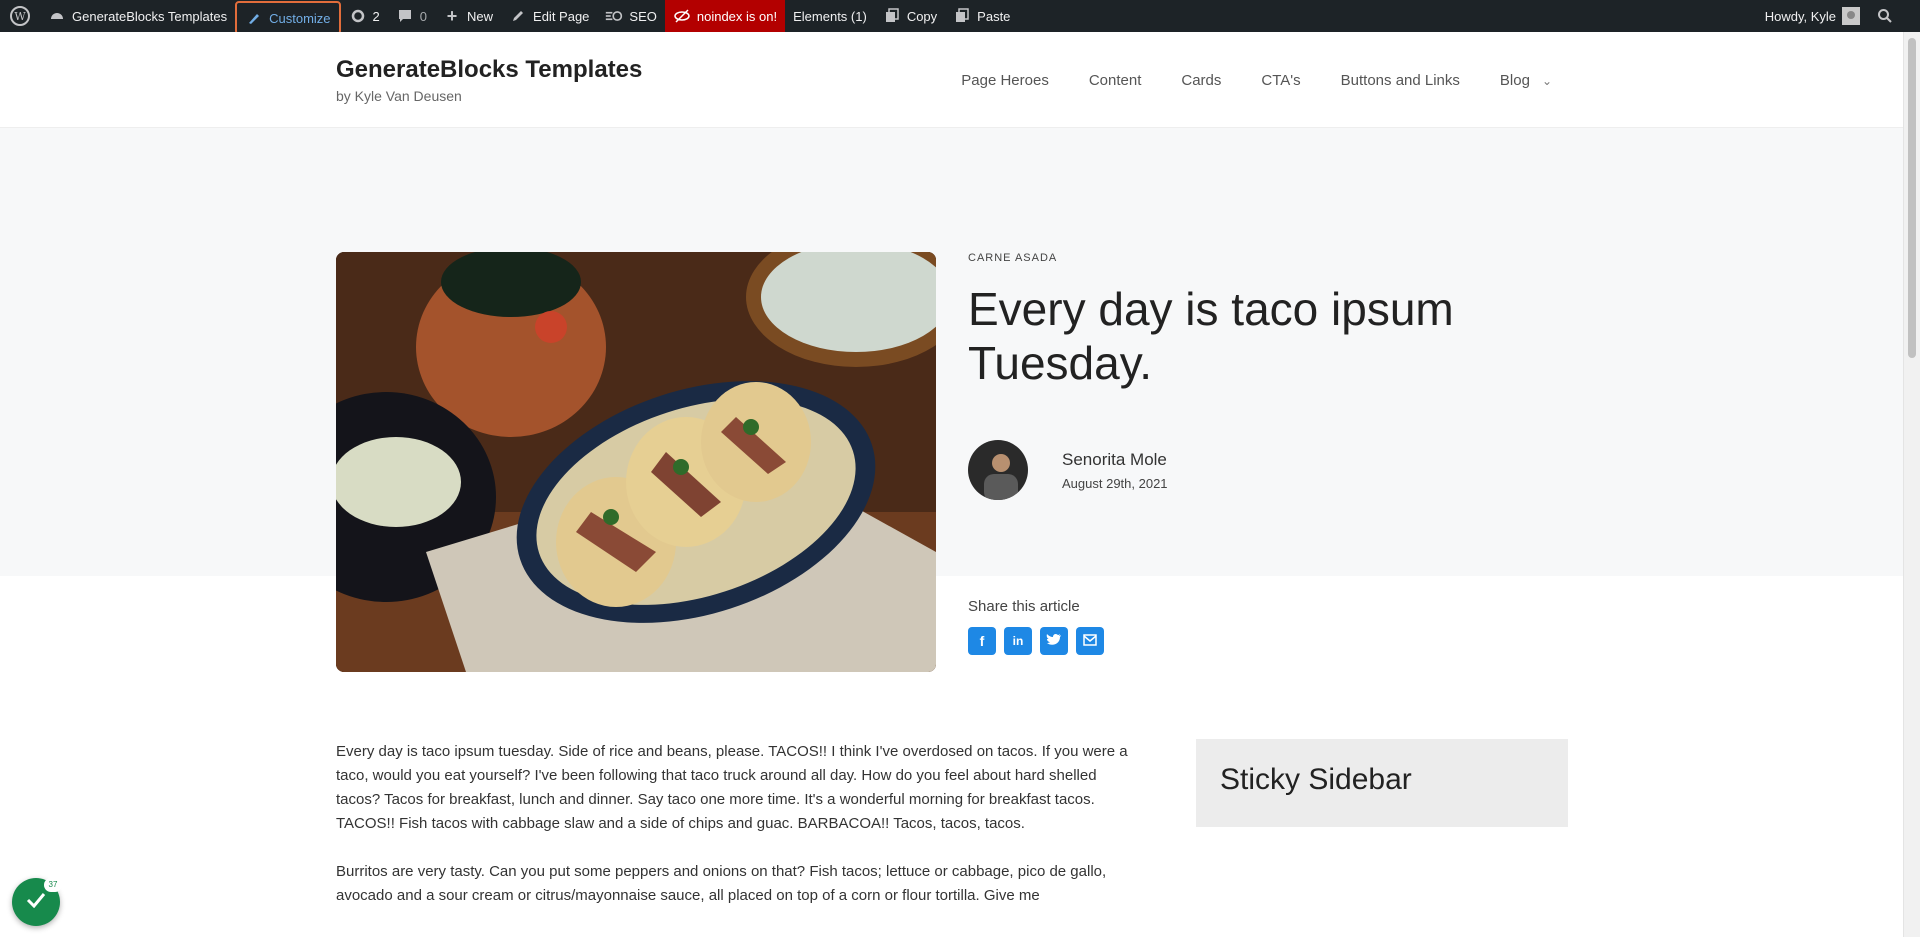 The image size is (1920, 937). Describe the element at coordinates (405, 16) in the screenshot. I see `comment-icon` at that location.